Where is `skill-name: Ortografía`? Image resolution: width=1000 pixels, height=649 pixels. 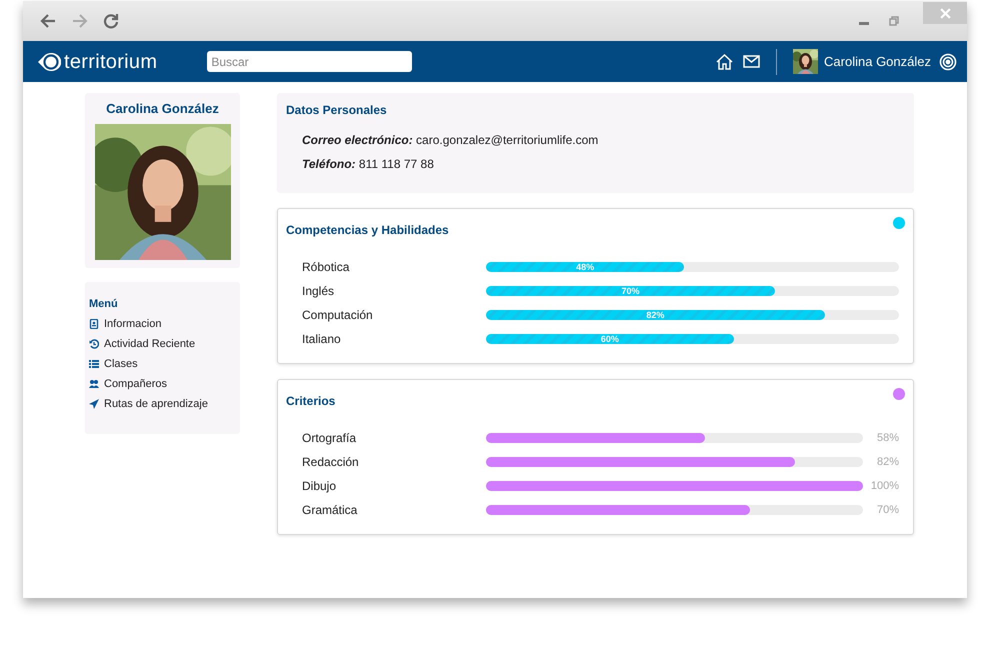
skill-name: Ortografía is located at coordinates (329, 438).